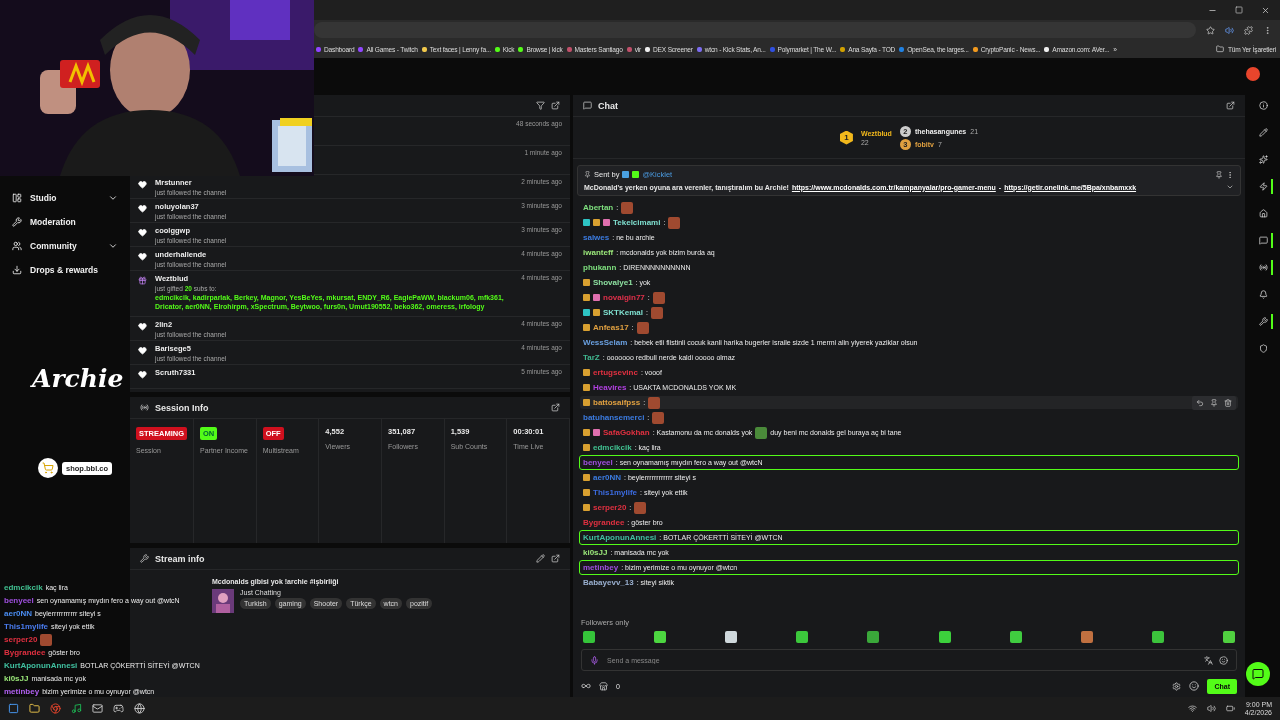  I want to click on username: battosaifpss, so click(617, 402).